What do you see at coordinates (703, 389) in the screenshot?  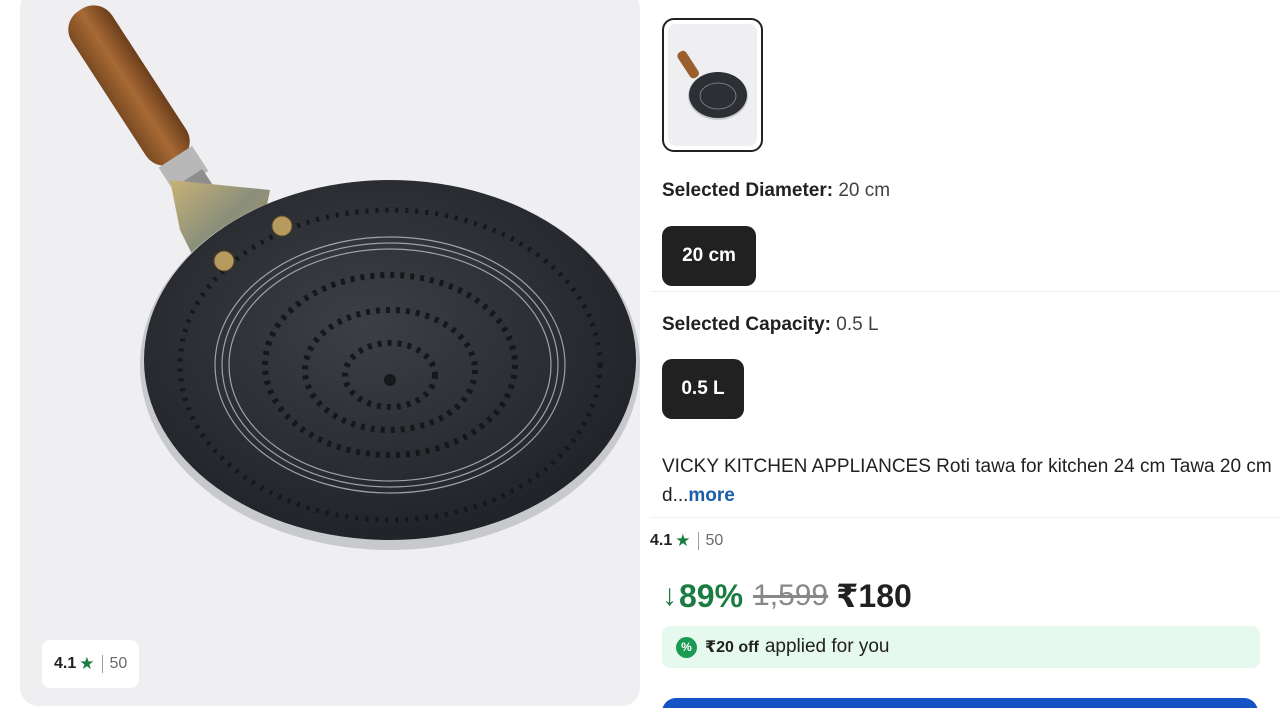 I see `capacity-option-0-5l: 0.5 L` at bounding box center [703, 389].